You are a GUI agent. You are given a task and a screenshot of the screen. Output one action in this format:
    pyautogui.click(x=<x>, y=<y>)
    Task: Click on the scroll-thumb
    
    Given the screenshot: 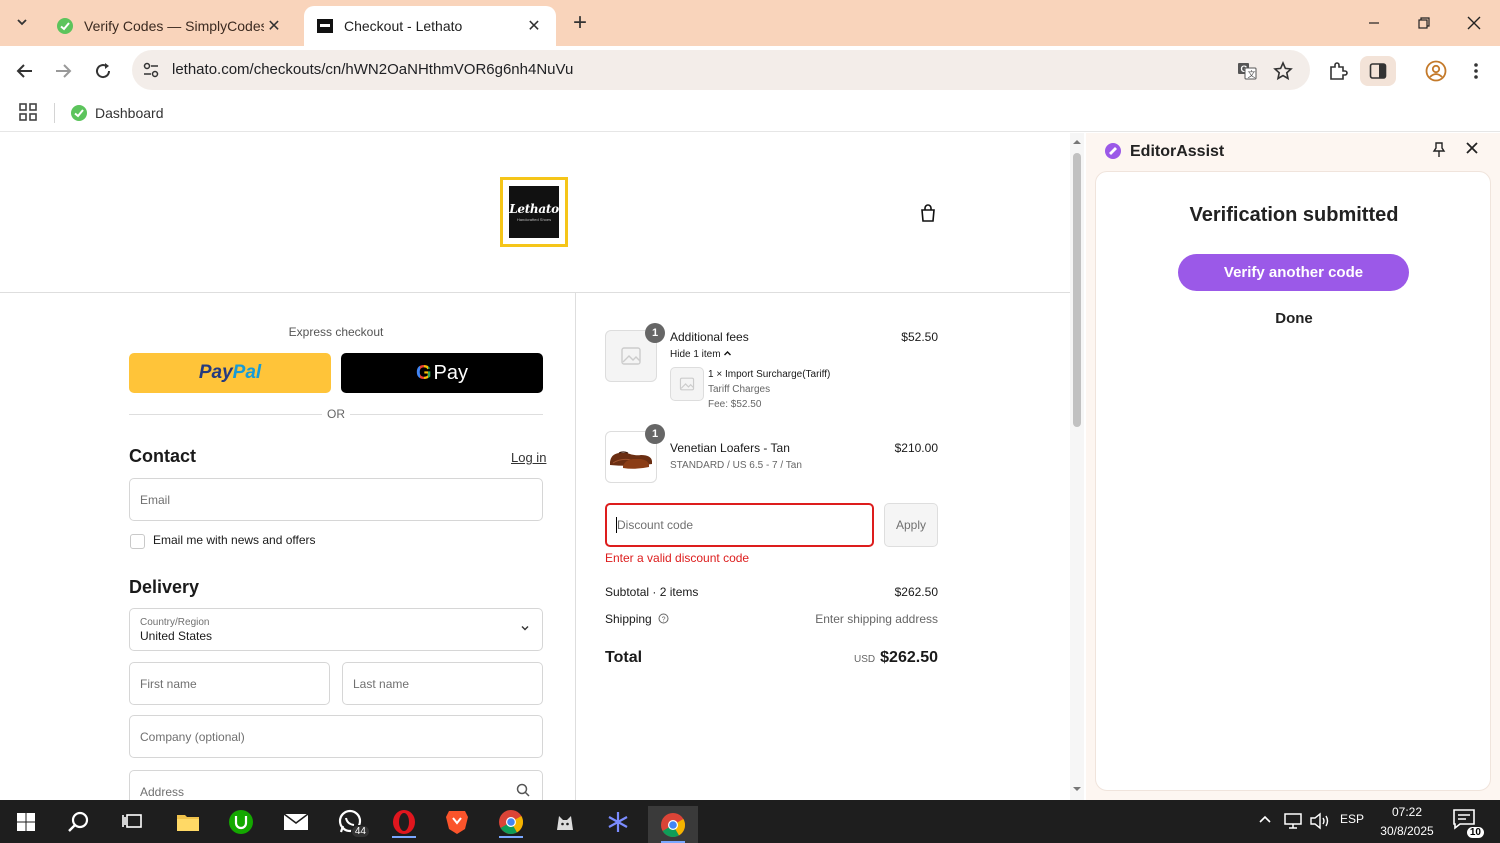 What is the action you would take?
    pyautogui.click(x=1077, y=290)
    